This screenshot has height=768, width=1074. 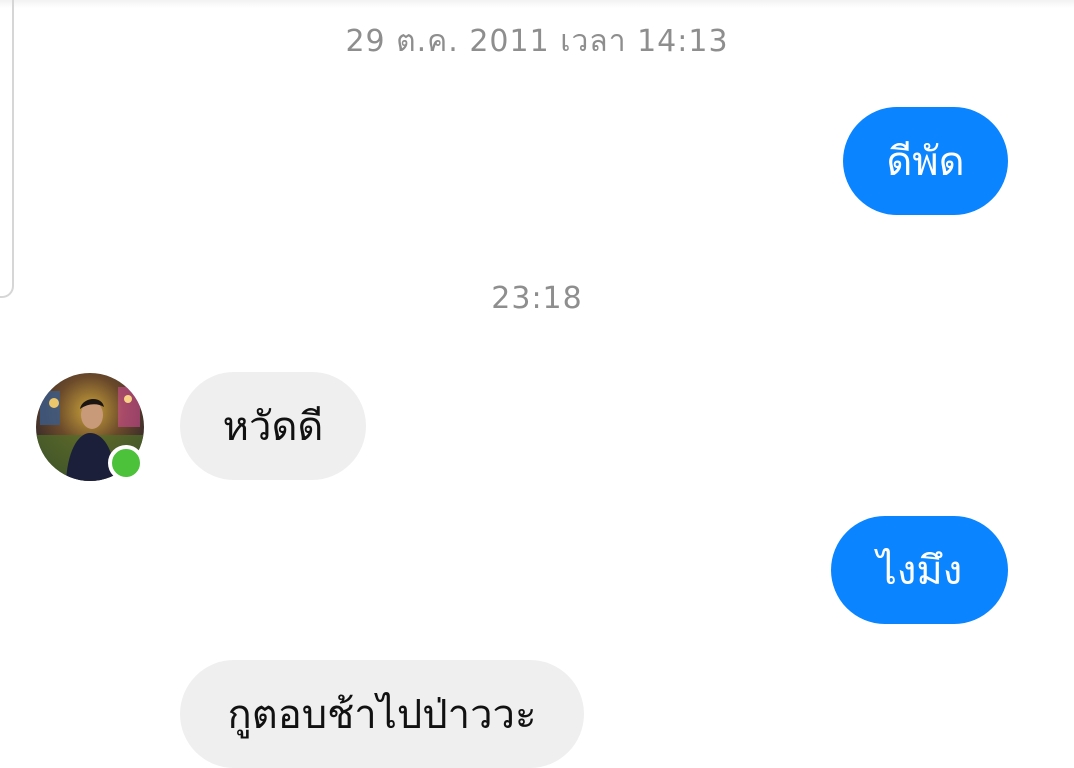 What do you see at coordinates (537, 41) in the screenshot?
I see `timestamp-divider: 29 ต.ค. 2011 เวลา 14:13` at bounding box center [537, 41].